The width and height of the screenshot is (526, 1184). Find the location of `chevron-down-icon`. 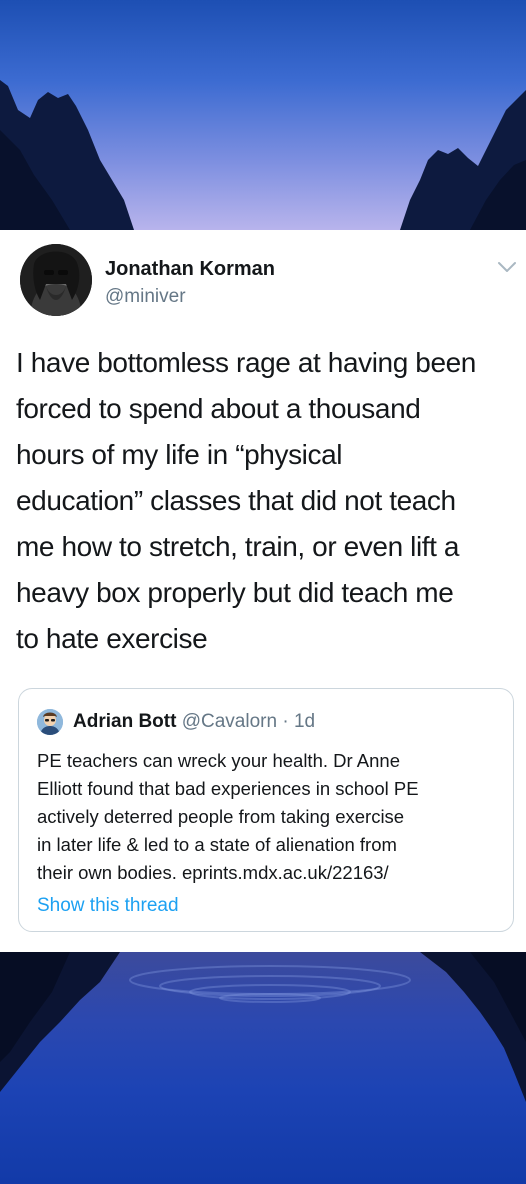

chevron-down-icon is located at coordinates (507, 267).